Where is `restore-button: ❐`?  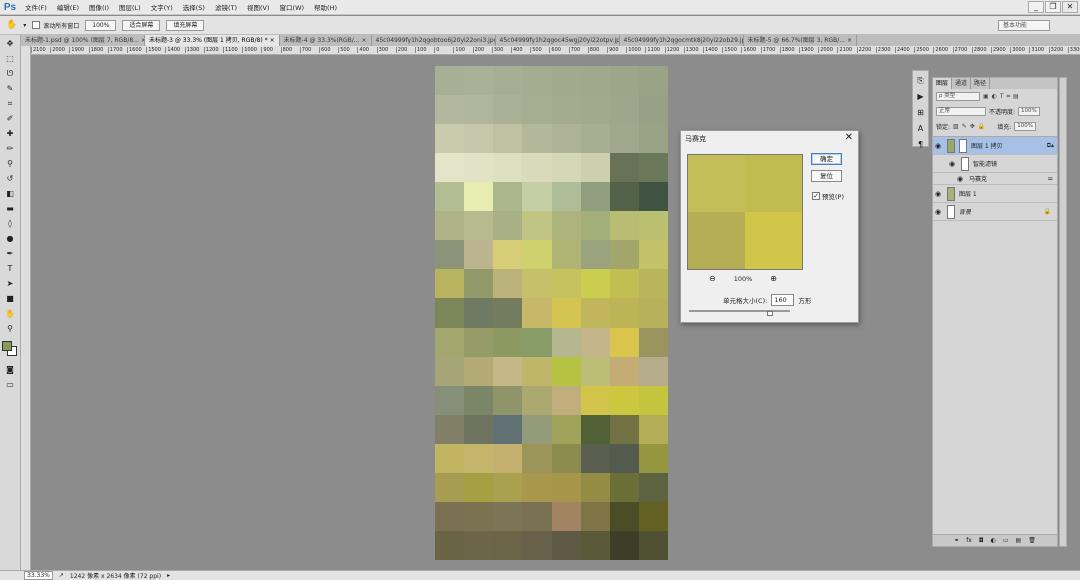
restore-button: ❐ is located at coordinates (1053, 7).